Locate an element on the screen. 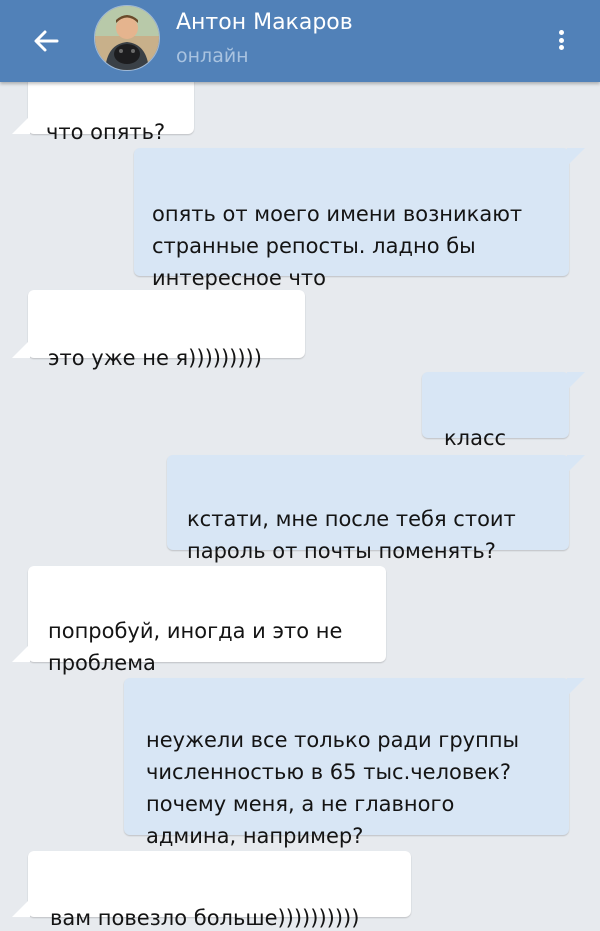 This screenshot has height=931, width=600. avatar is located at coordinates (127, 38).